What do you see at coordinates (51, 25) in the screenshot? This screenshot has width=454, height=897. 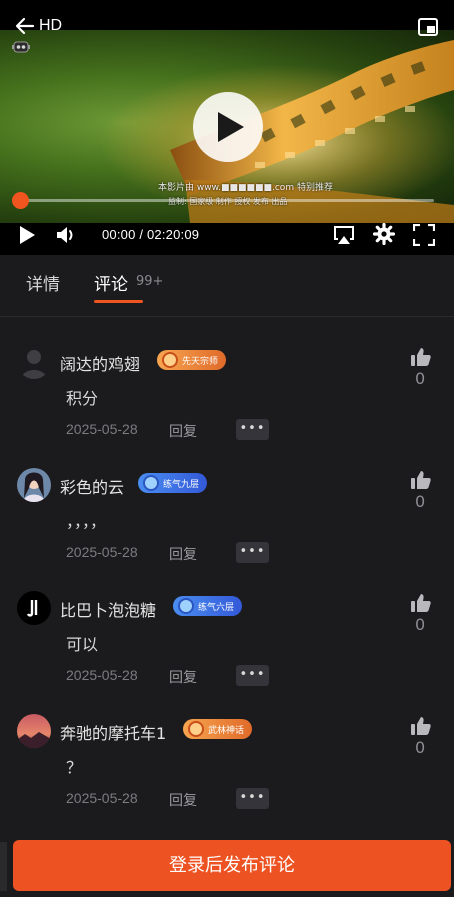 I see `quality-label: HD` at bounding box center [51, 25].